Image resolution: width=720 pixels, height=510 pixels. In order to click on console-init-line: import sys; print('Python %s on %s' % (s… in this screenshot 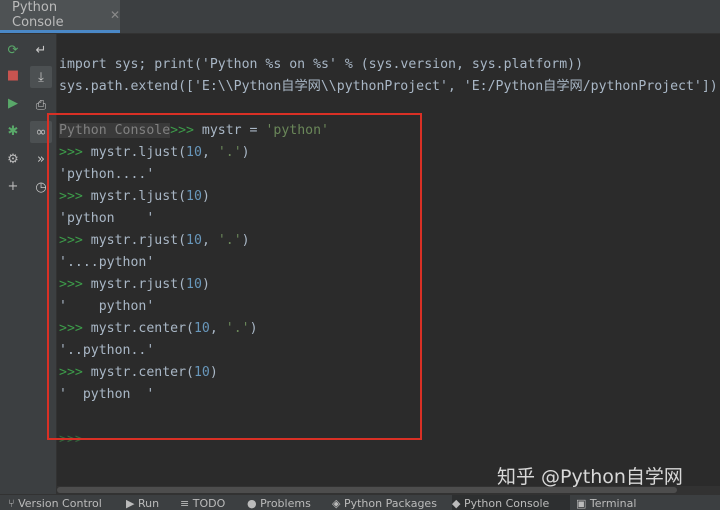, I will do `click(321, 64)`.